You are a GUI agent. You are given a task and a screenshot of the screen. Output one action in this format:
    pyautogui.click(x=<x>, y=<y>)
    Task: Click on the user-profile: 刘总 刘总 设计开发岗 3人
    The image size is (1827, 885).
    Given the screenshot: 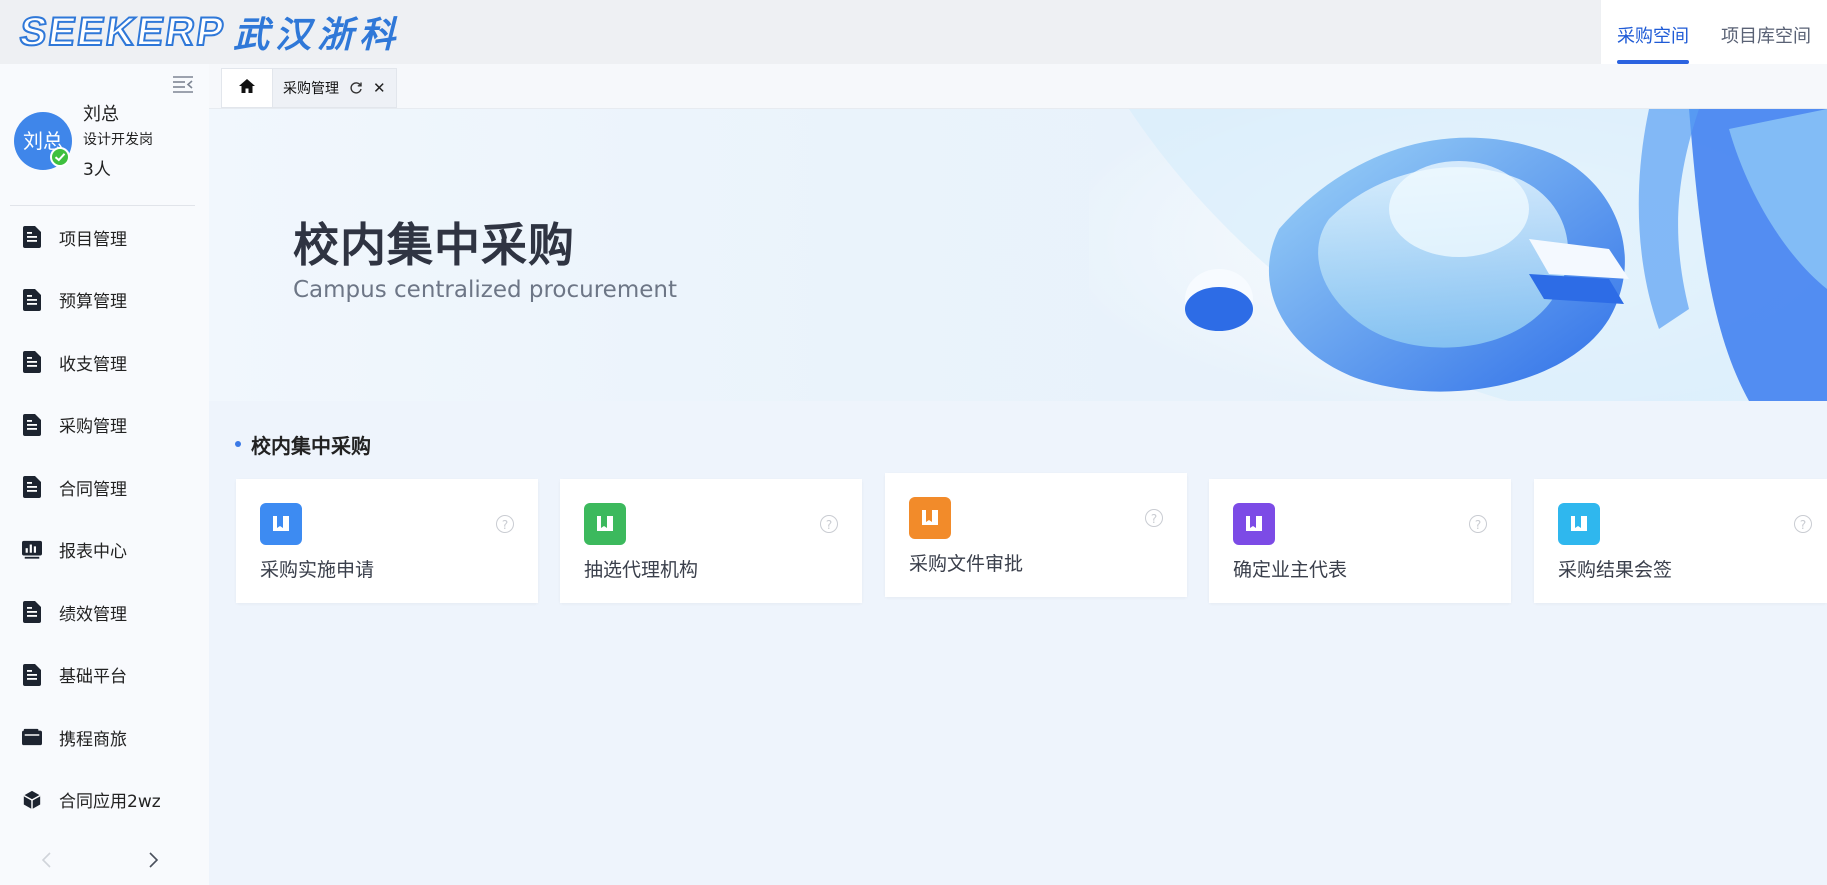 What is the action you would take?
    pyautogui.click(x=104, y=140)
    